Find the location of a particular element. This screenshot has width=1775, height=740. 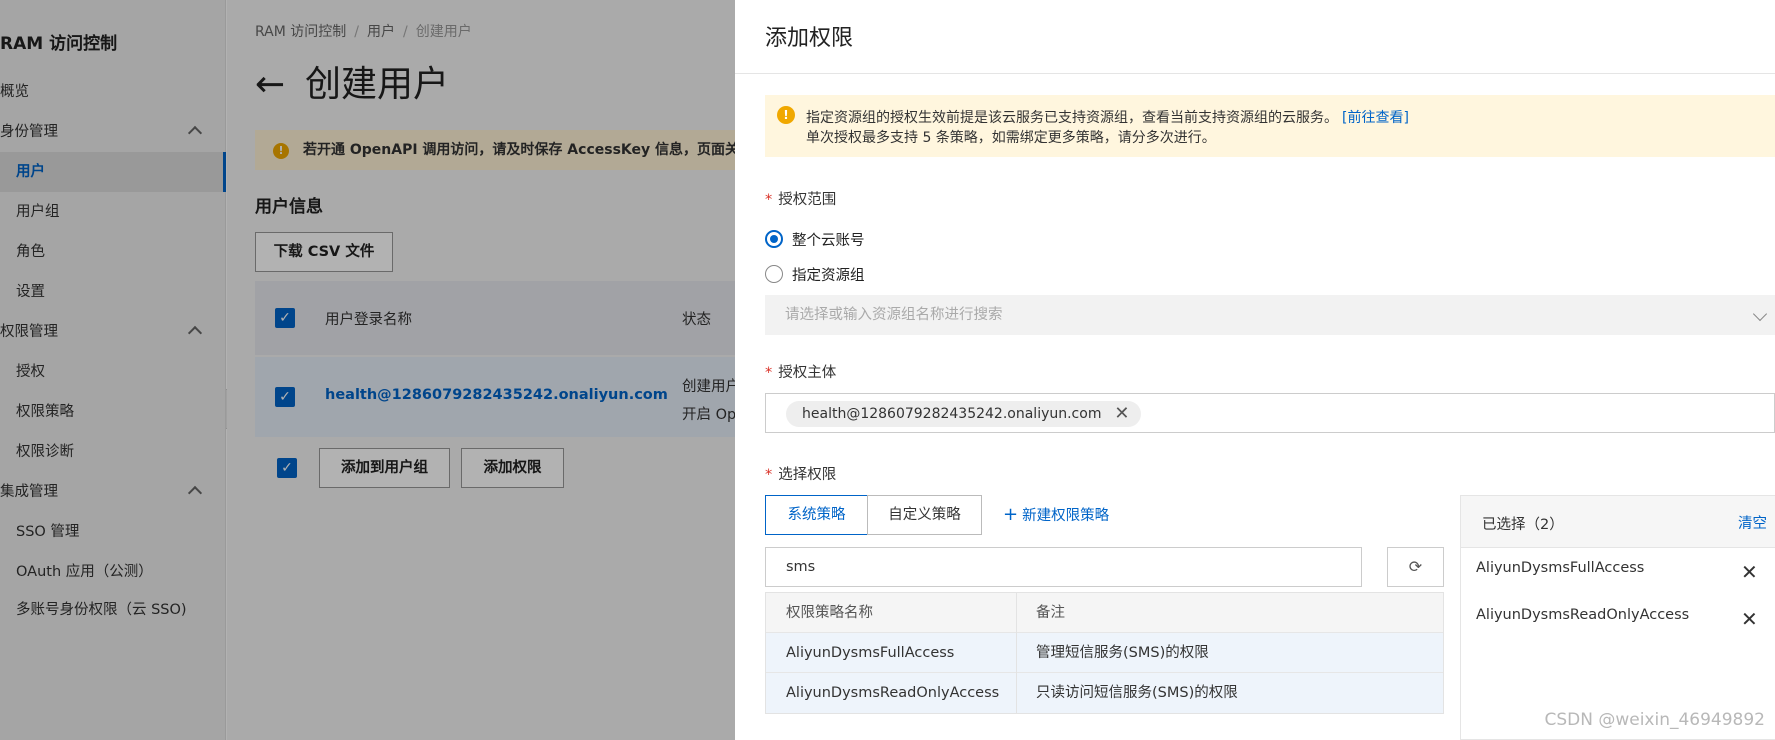

new-policy-link: + 新建权限策略 is located at coordinates (1056, 514).